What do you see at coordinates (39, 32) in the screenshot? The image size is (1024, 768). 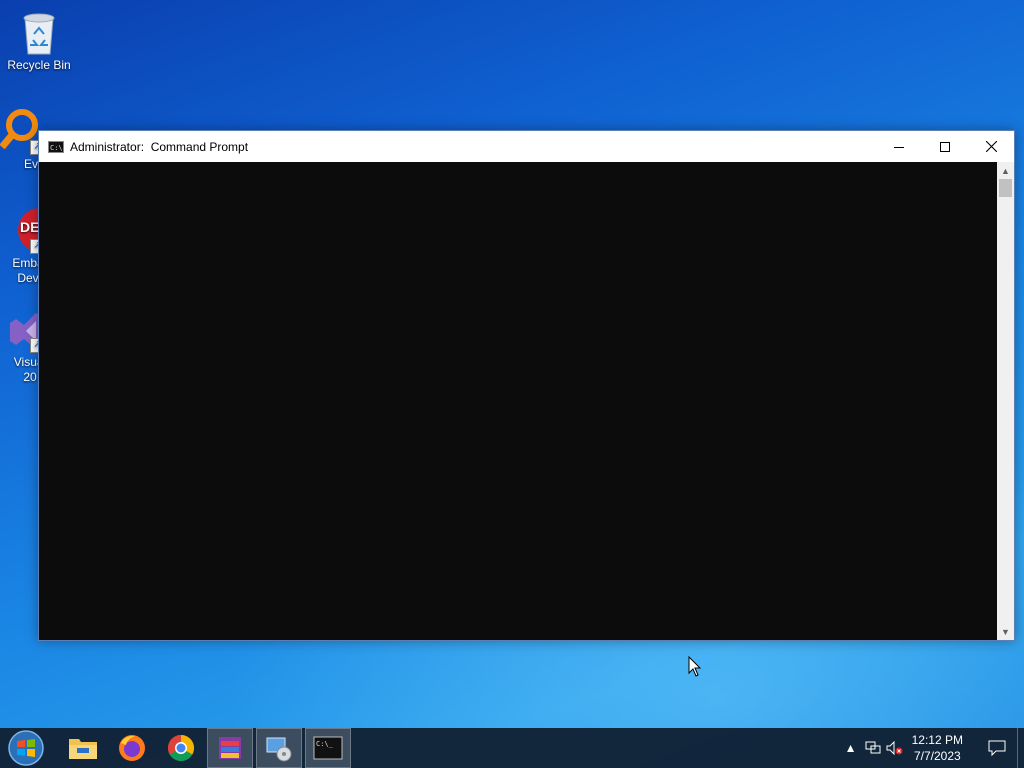 I see `recycle-bin-icon` at bounding box center [39, 32].